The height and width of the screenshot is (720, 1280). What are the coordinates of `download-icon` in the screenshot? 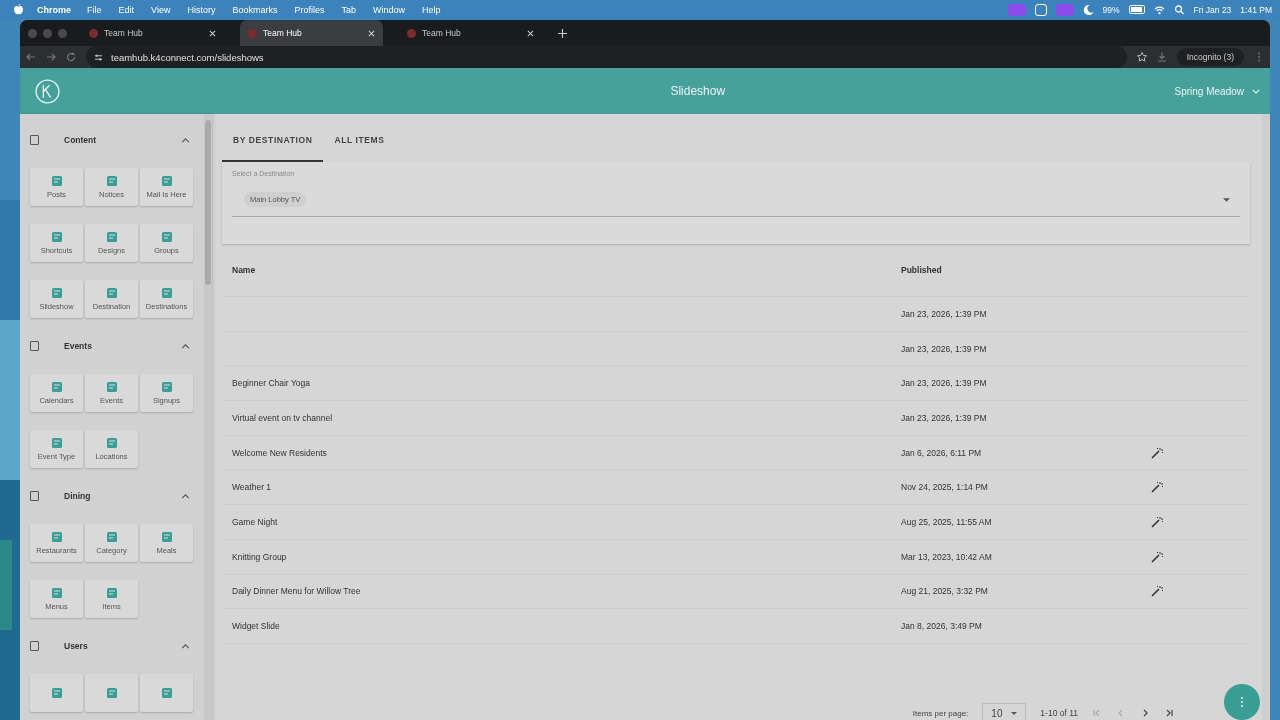 It's located at (1161, 57).